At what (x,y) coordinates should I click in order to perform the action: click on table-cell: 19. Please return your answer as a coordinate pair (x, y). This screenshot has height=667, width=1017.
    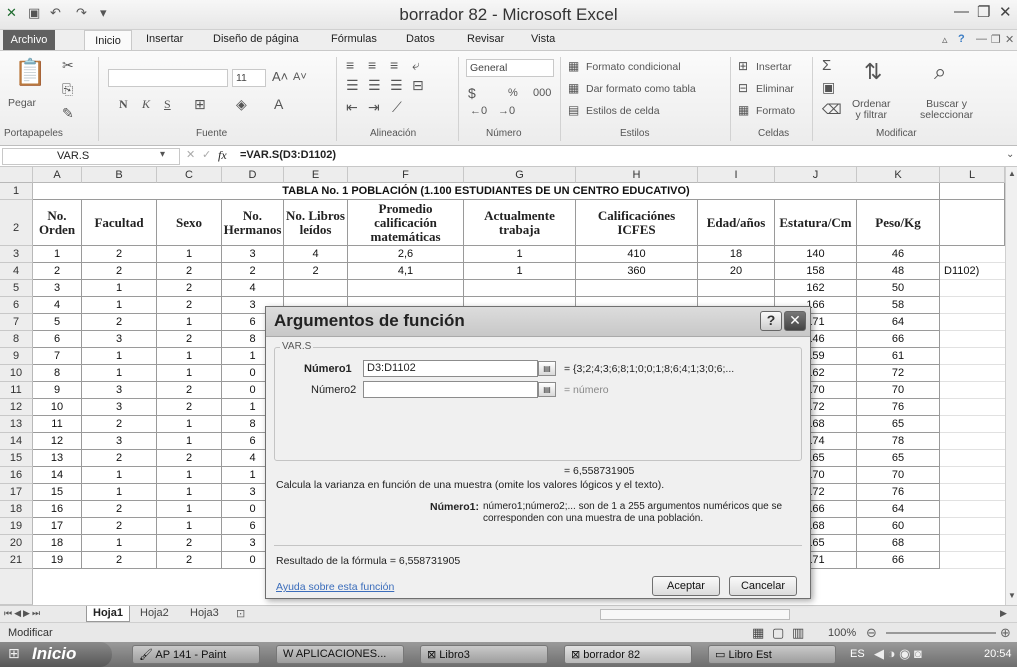
    Looking at the image, I should click on (57, 560).